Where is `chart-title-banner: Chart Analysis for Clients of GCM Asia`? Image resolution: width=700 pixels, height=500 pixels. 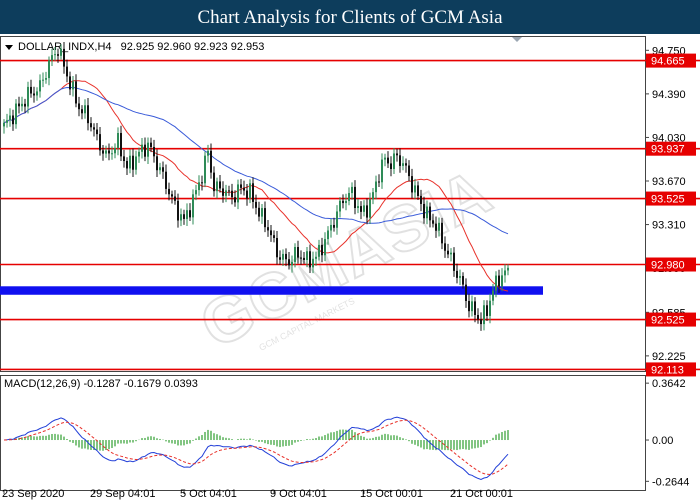 chart-title-banner: Chart Analysis for Clients of GCM Asia is located at coordinates (350, 17).